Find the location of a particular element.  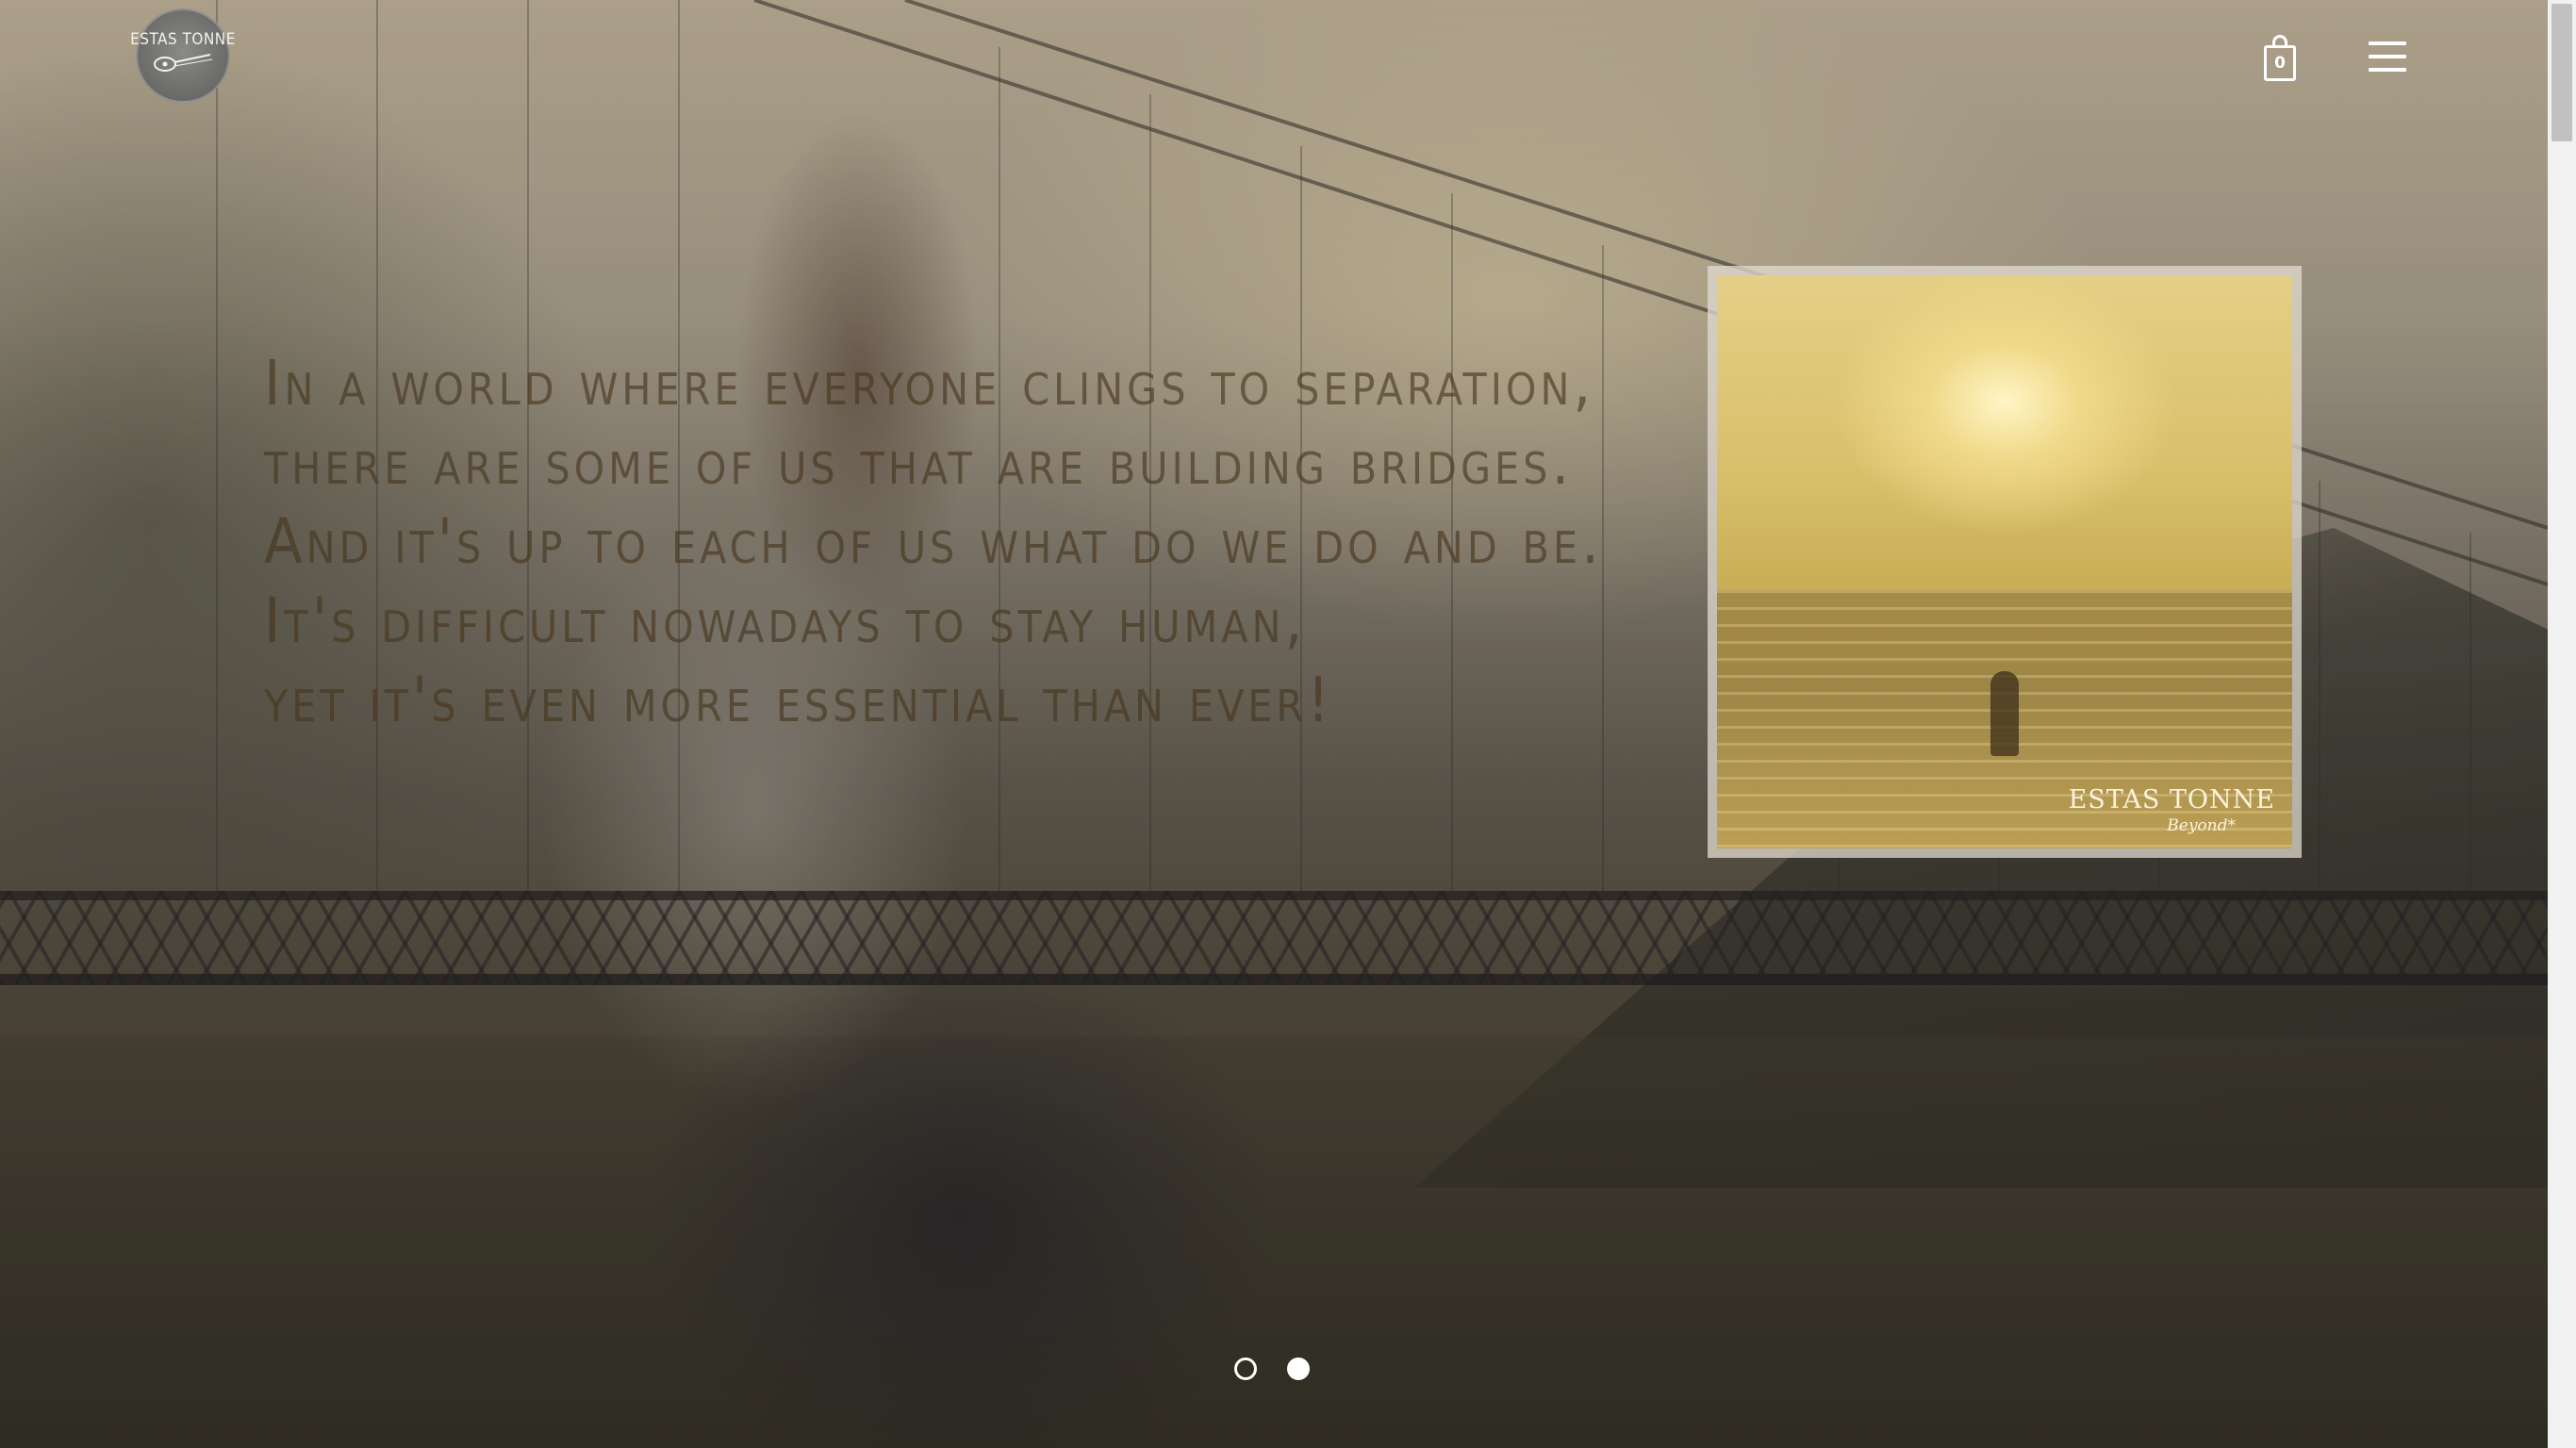

cart-button: 0 is located at coordinates (2280, 54).